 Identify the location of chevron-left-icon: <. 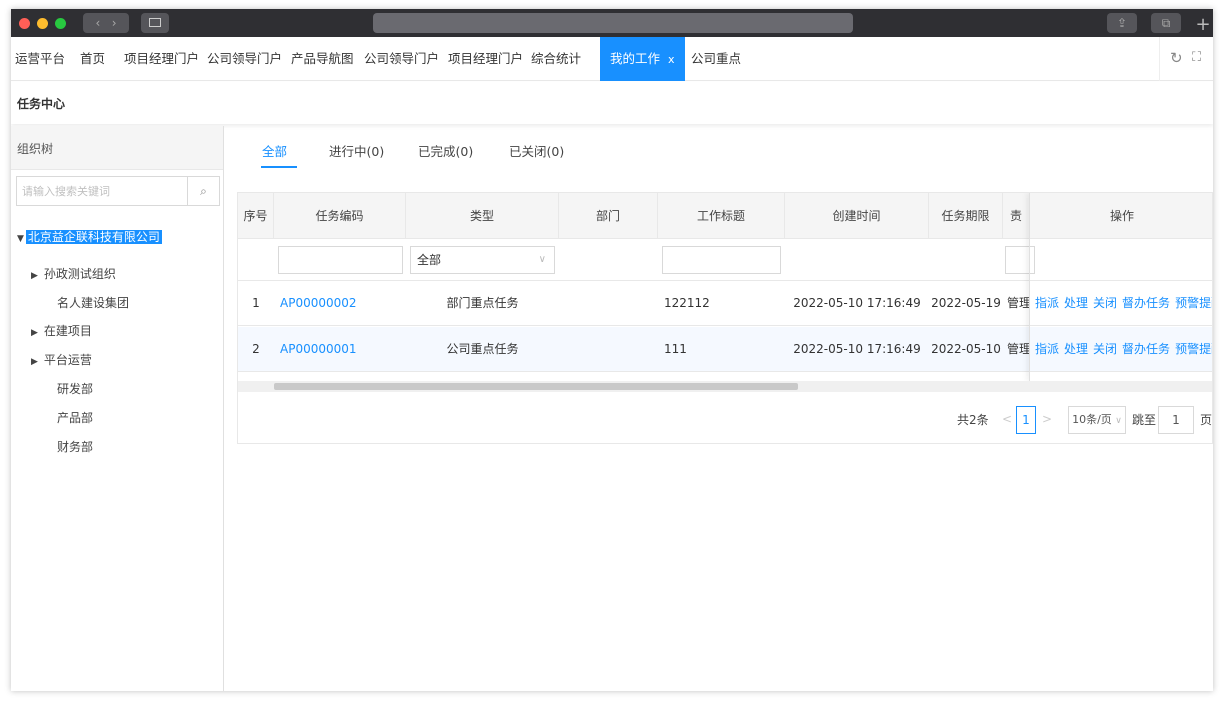
(1007, 419).